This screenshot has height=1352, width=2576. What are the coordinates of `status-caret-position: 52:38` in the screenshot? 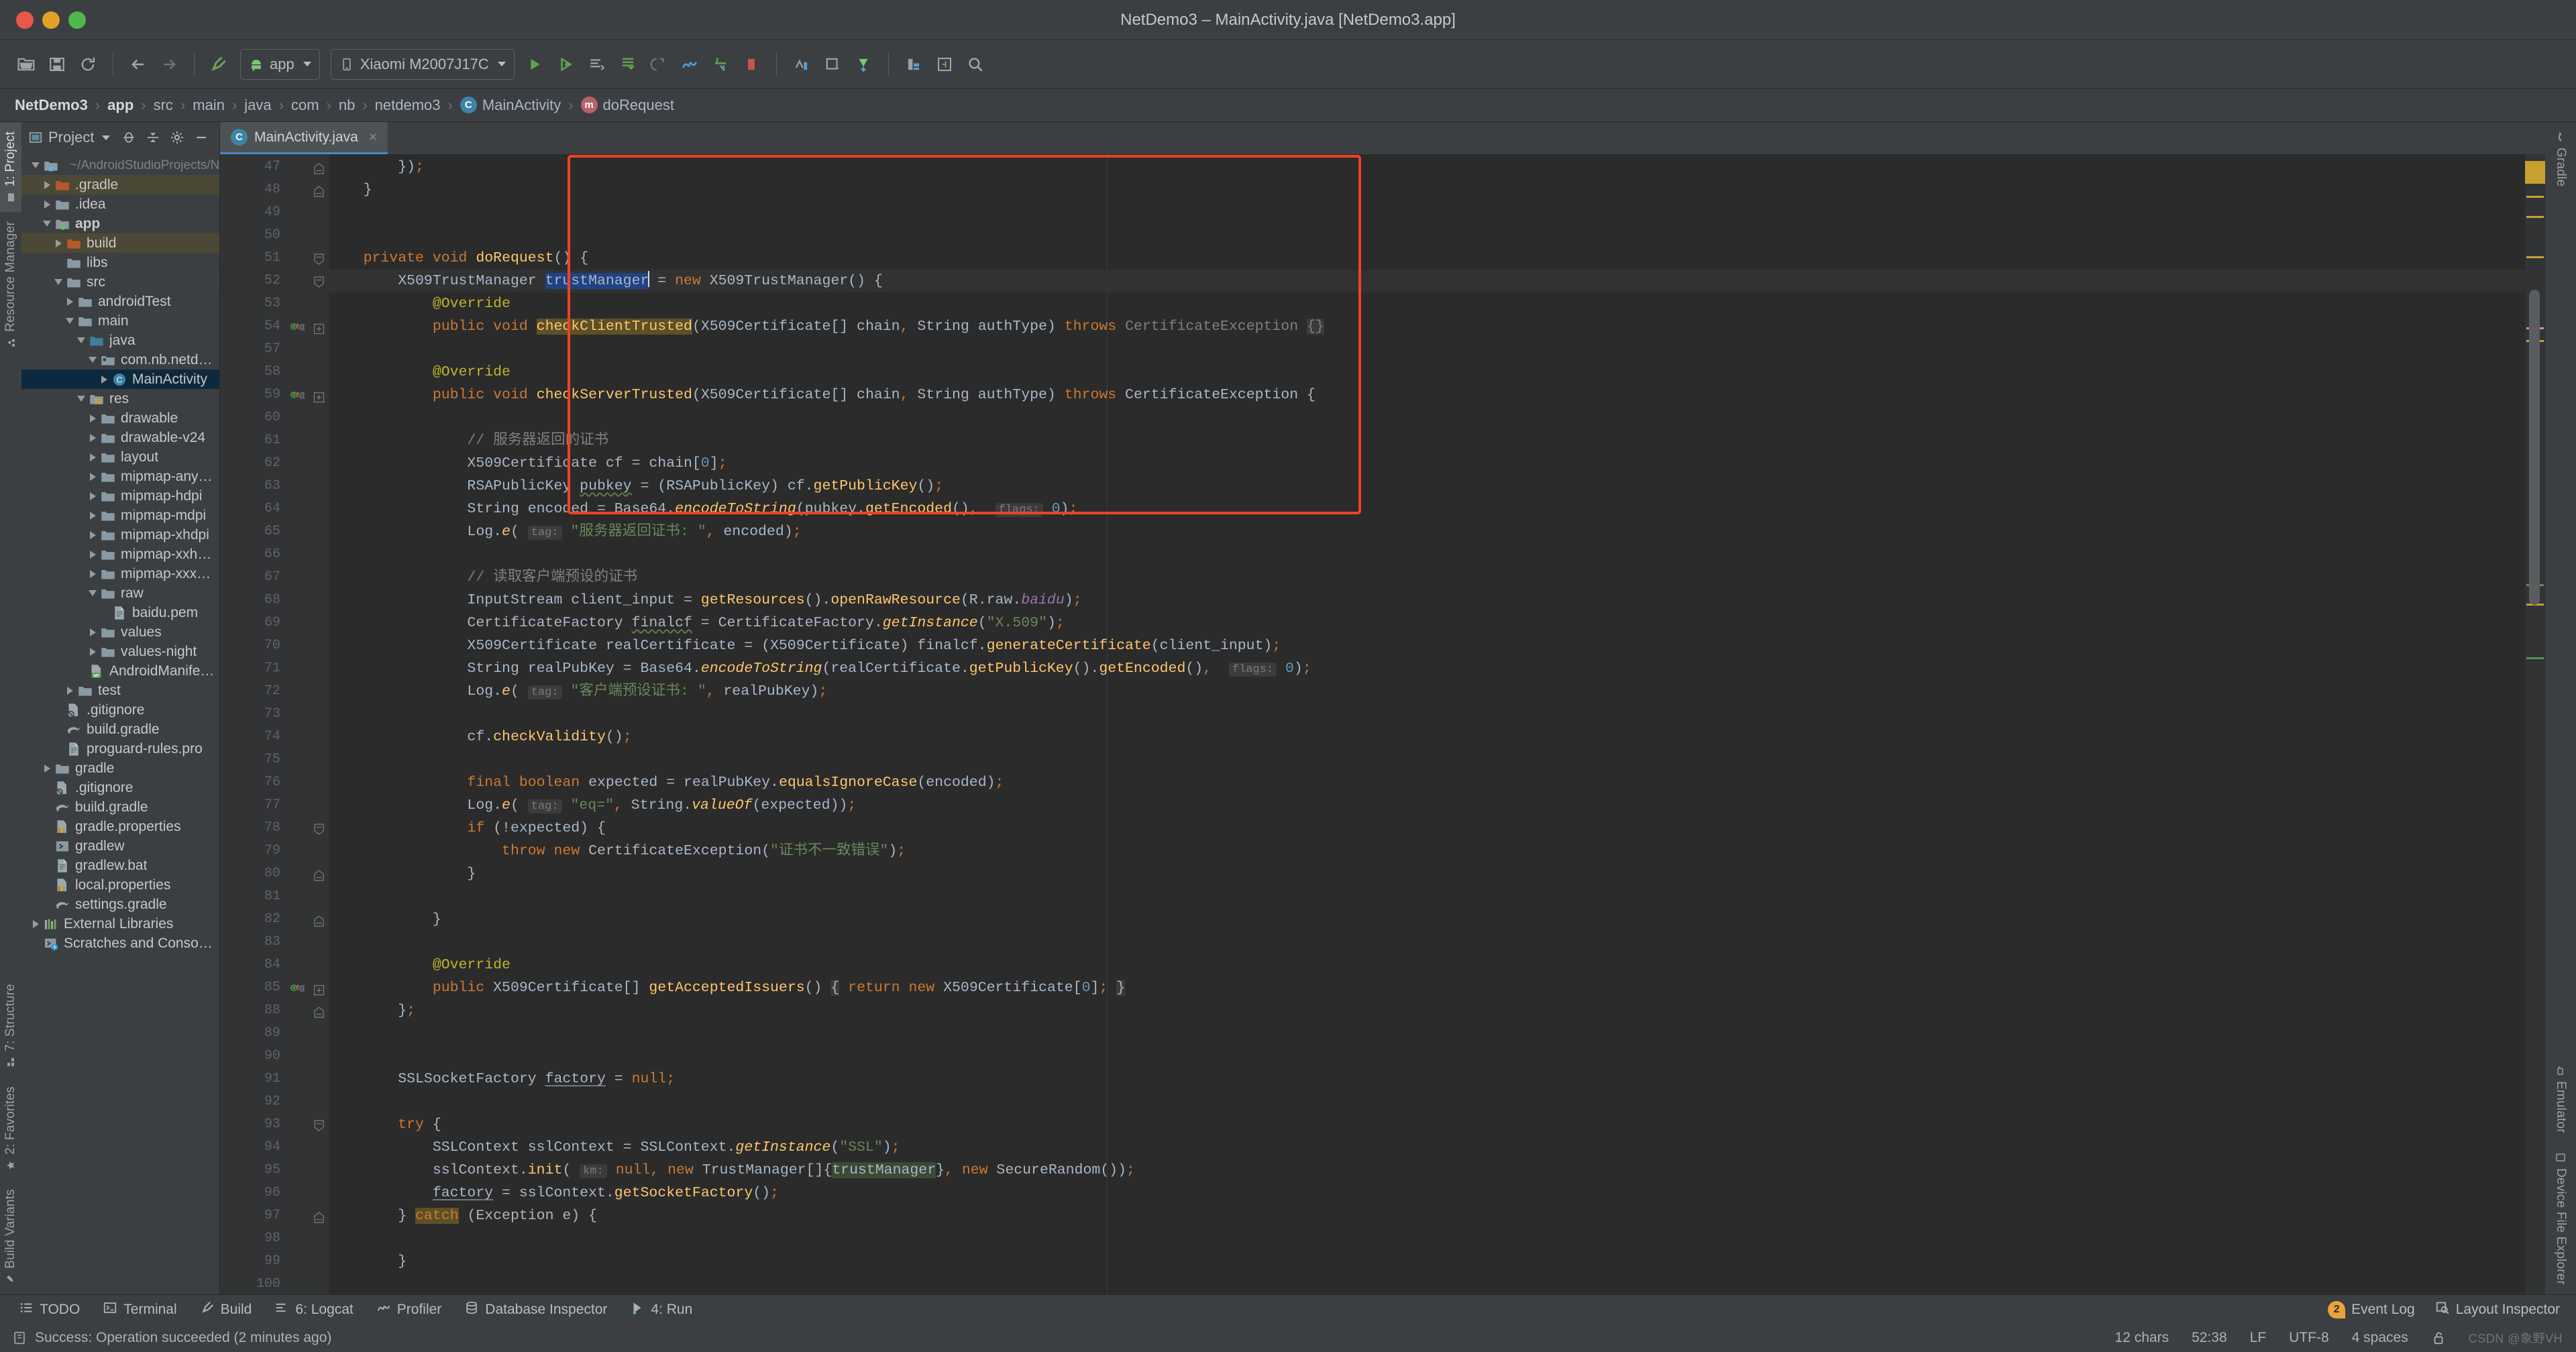 It's located at (2209, 1338).